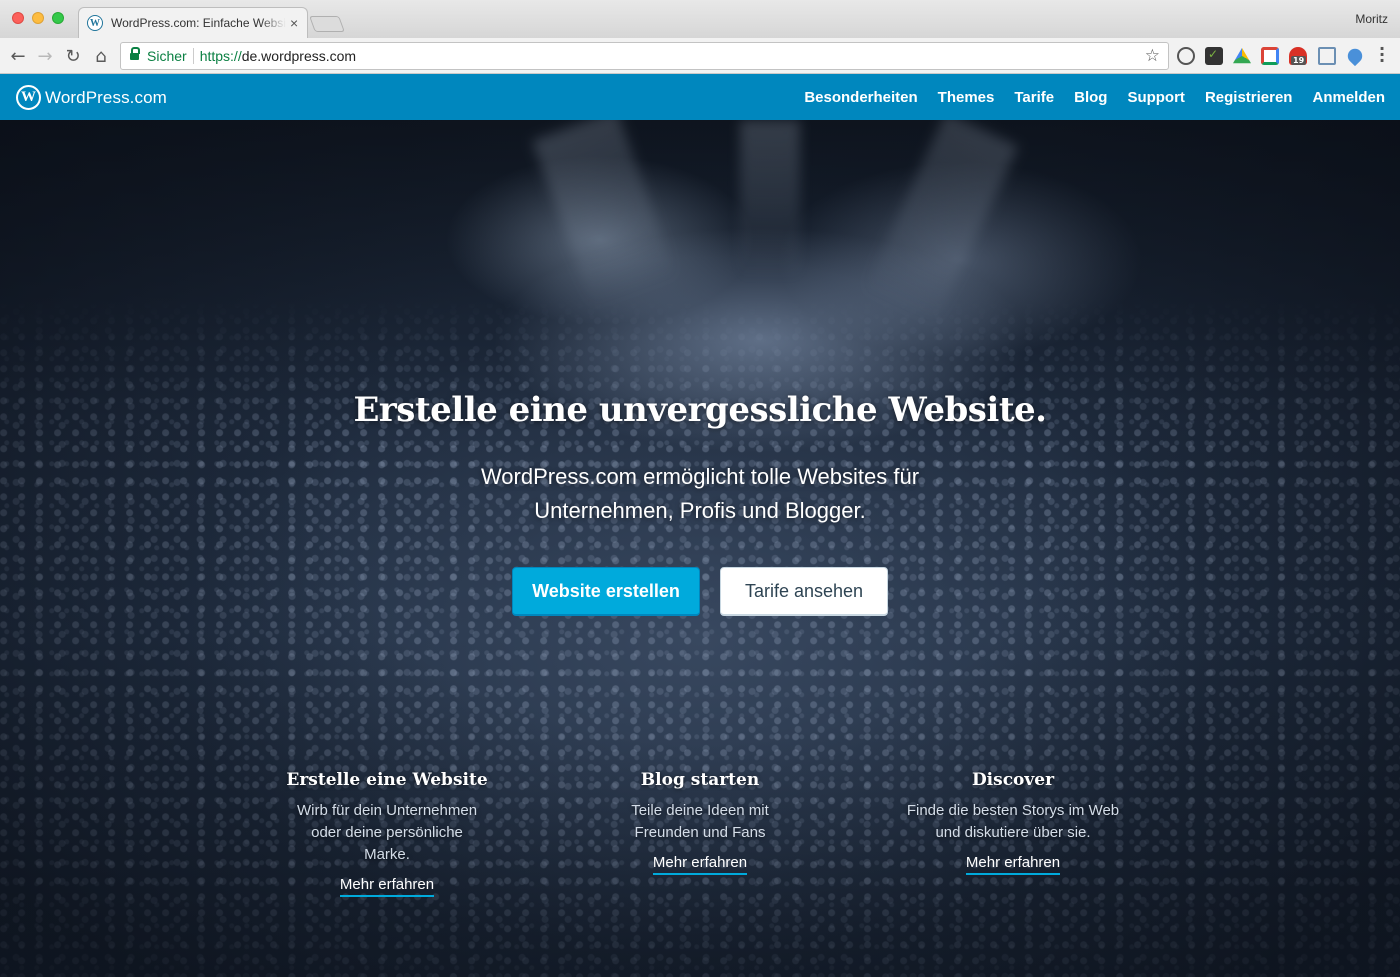 Image resolution: width=1400 pixels, height=977 pixels. I want to click on close-window-button, so click(18, 18).